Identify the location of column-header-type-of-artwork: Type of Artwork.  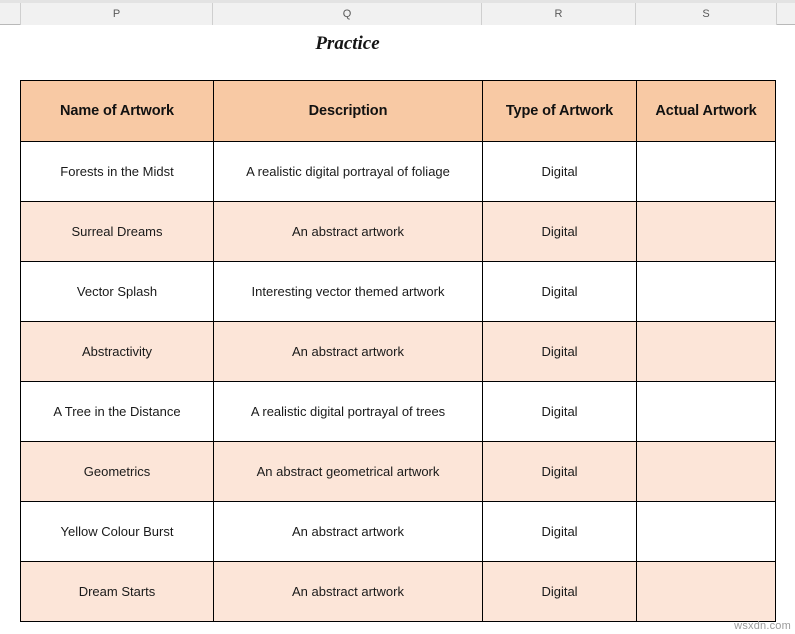
(559, 111).